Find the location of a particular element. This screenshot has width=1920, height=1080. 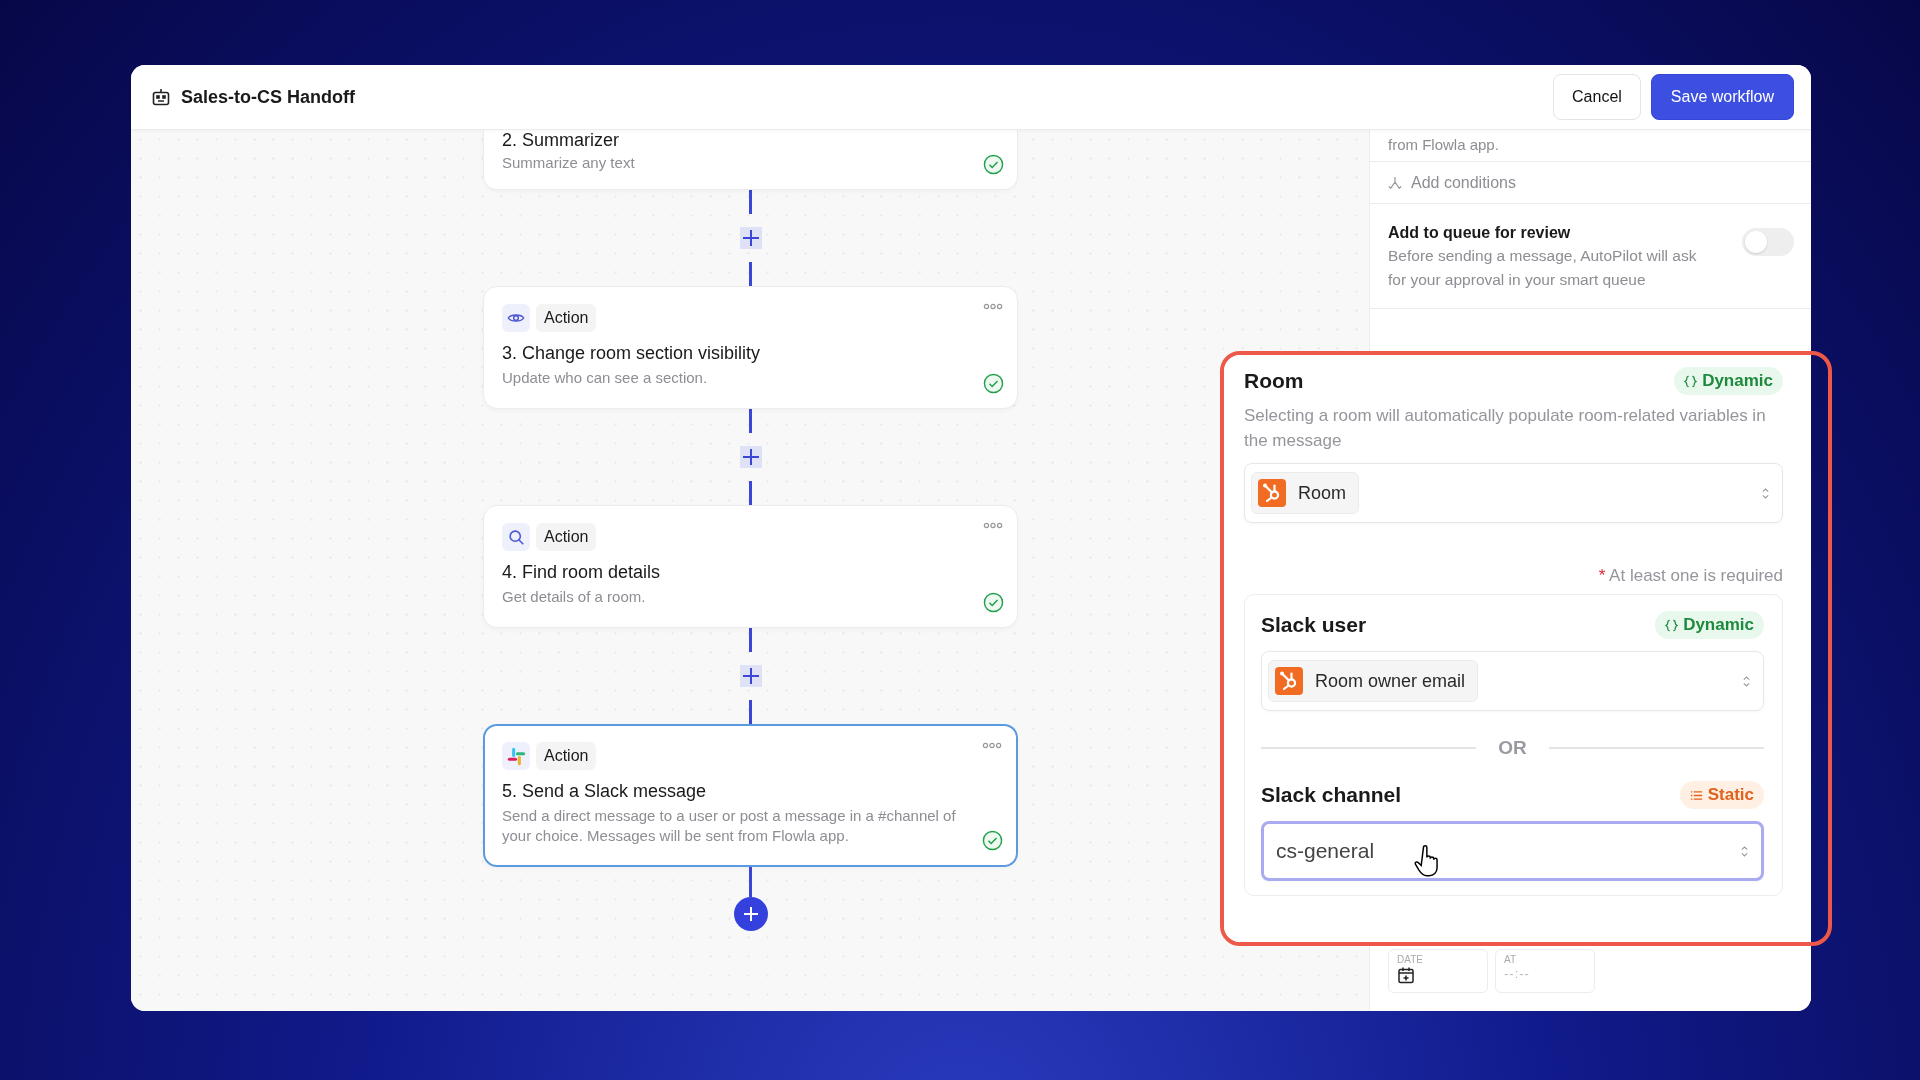

workflow-title: Sales-to-CS Handoff is located at coordinates (268, 97).